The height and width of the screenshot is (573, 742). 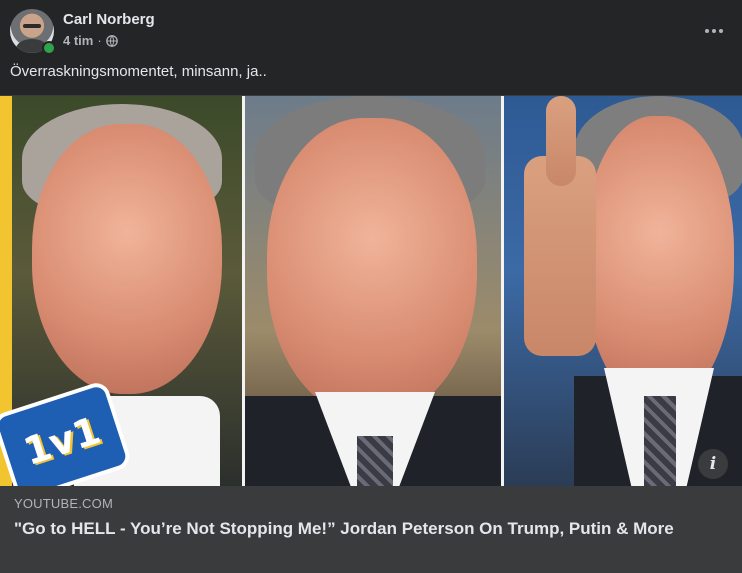 I want to click on more-options-button, so click(x=714, y=31).